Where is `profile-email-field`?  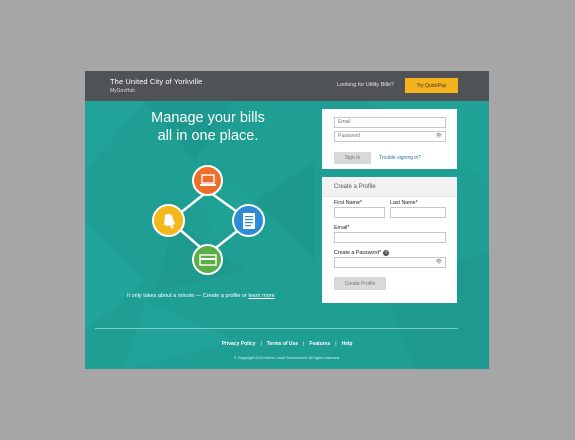 profile-email-field is located at coordinates (390, 237).